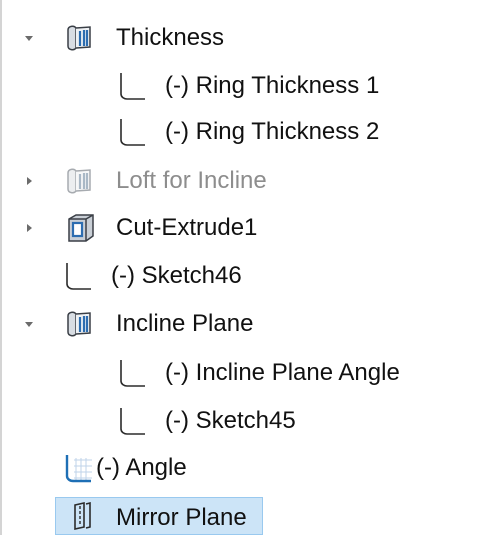 This screenshot has width=481, height=535. I want to click on tree-item-label: (-) Angle, so click(141, 467).